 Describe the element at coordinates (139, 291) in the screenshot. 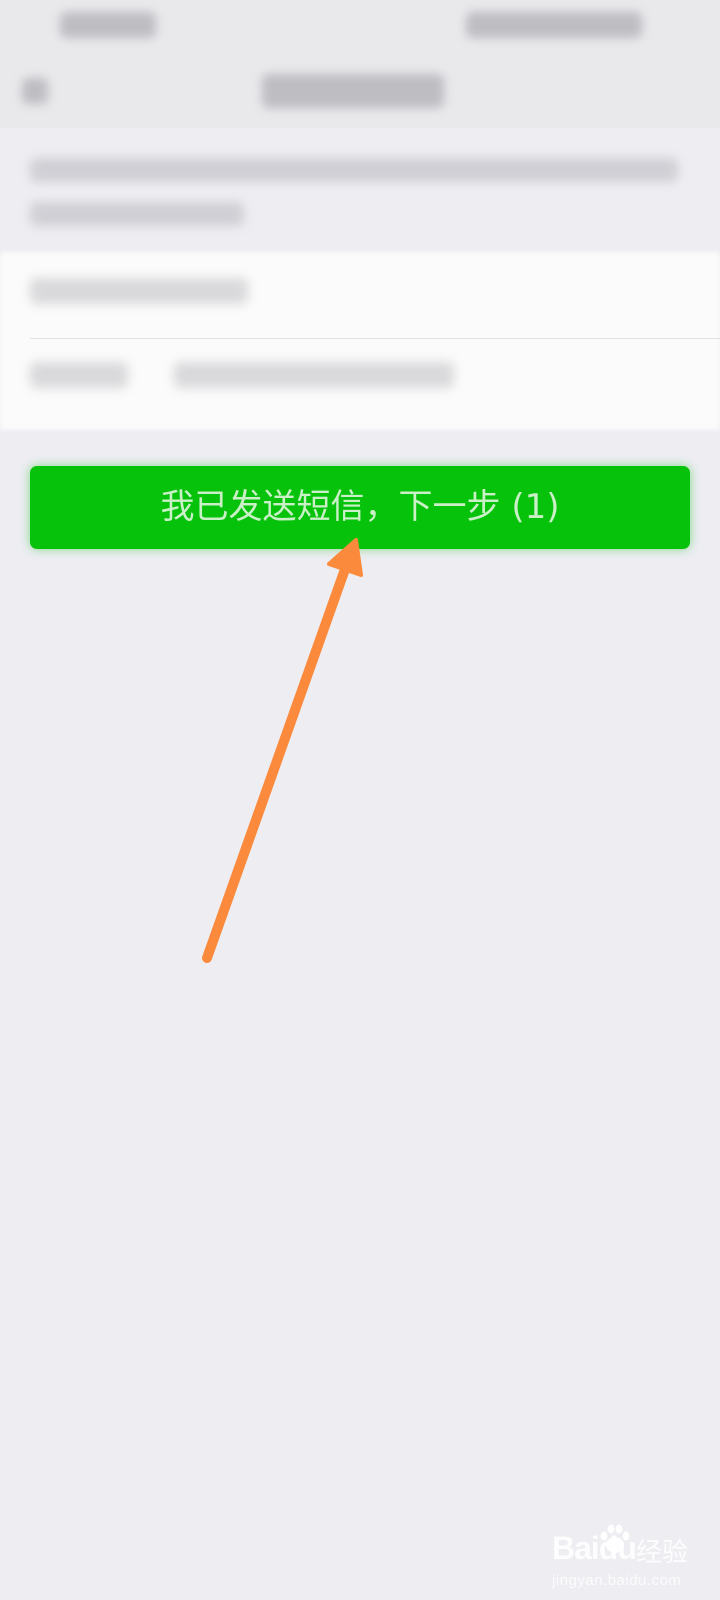

I see `sms-content-field-blurred` at that location.